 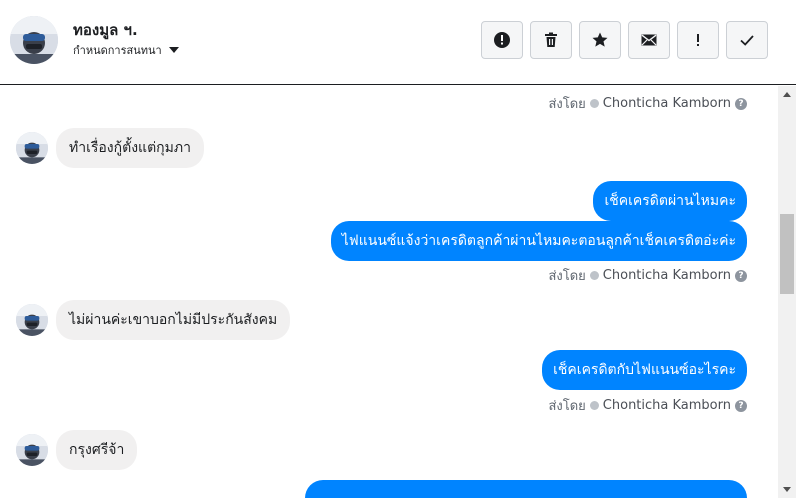 What do you see at coordinates (130, 148) in the screenshot?
I see `message-bubble: ทำเรื่องกู้ตั้งแต่กุมภา` at bounding box center [130, 148].